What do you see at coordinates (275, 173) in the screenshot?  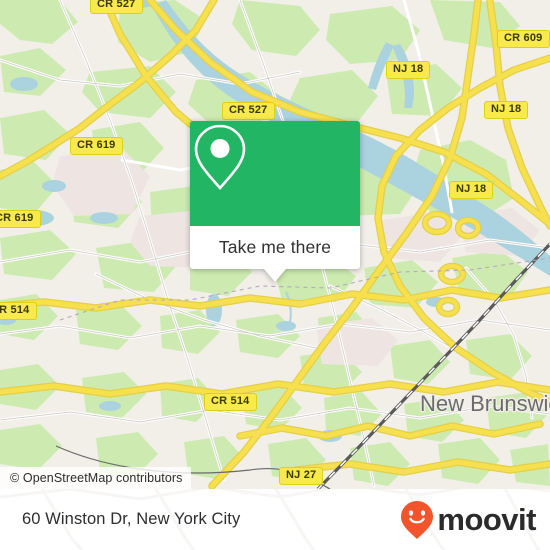 I see `callout-header` at bounding box center [275, 173].